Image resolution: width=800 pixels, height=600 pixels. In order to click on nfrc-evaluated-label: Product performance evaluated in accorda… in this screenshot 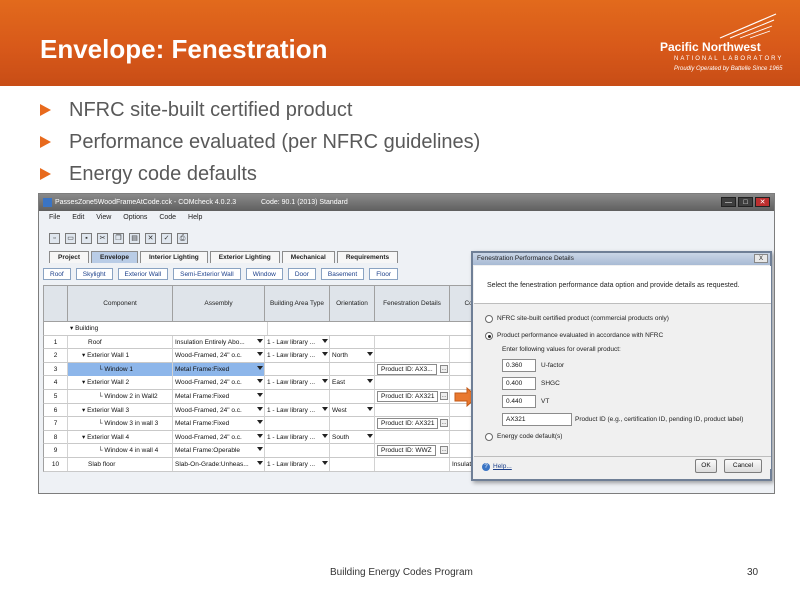, I will do `click(580, 335)`.